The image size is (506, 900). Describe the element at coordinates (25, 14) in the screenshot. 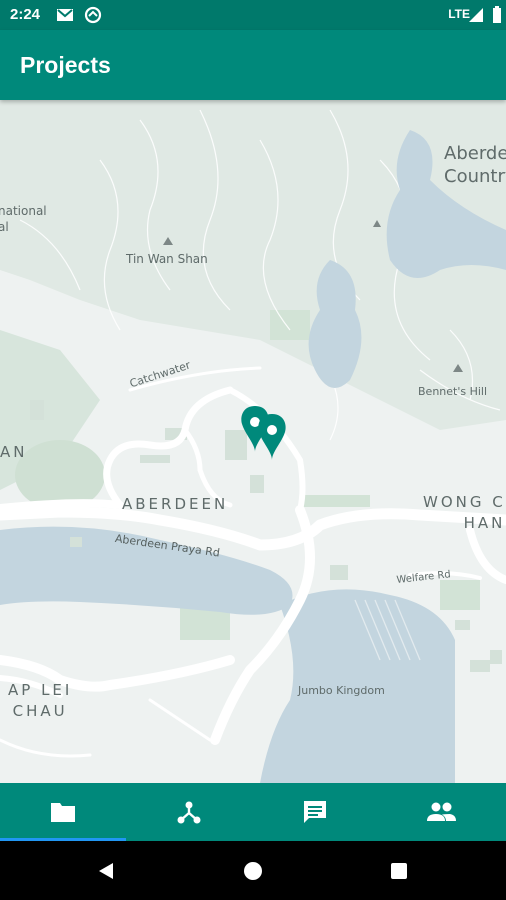

I see `status-time: 2:24` at that location.